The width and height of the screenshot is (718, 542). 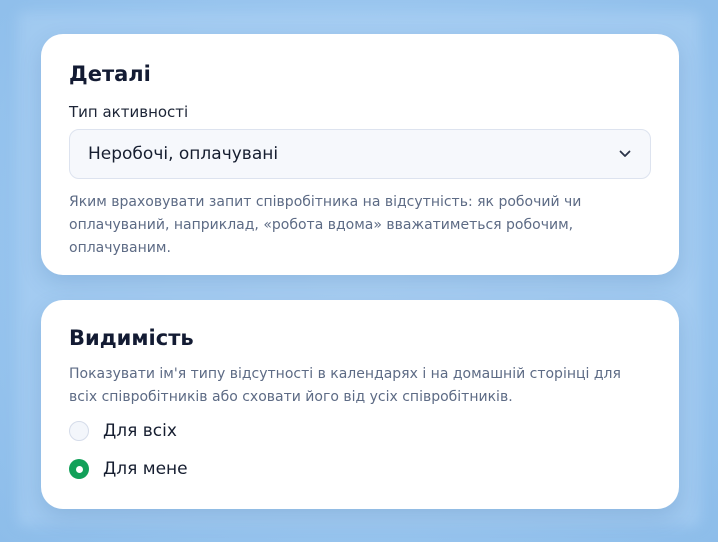 What do you see at coordinates (79, 431) in the screenshot?
I see `radio-unchecked-icon` at bounding box center [79, 431].